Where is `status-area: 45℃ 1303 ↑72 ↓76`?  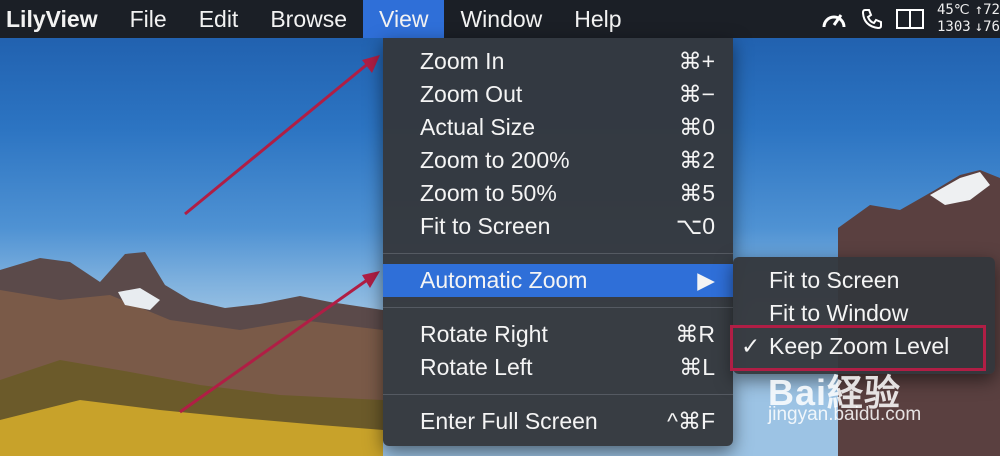 status-area: 45℃ 1303 ↑72 ↓76 is located at coordinates (907, 19).